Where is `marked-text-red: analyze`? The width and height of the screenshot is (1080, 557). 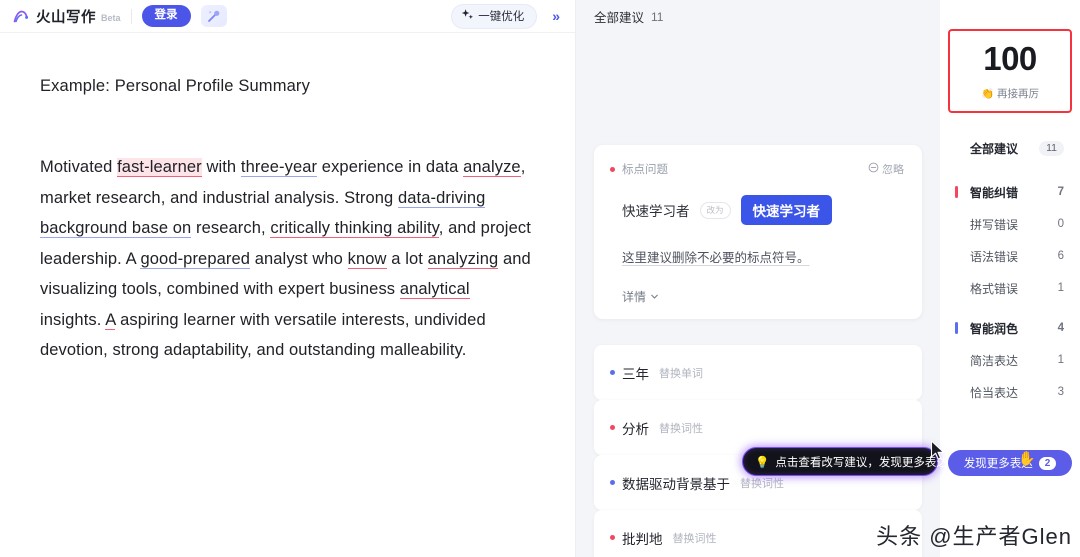 marked-text-red: analyze is located at coordinates (492, 167).